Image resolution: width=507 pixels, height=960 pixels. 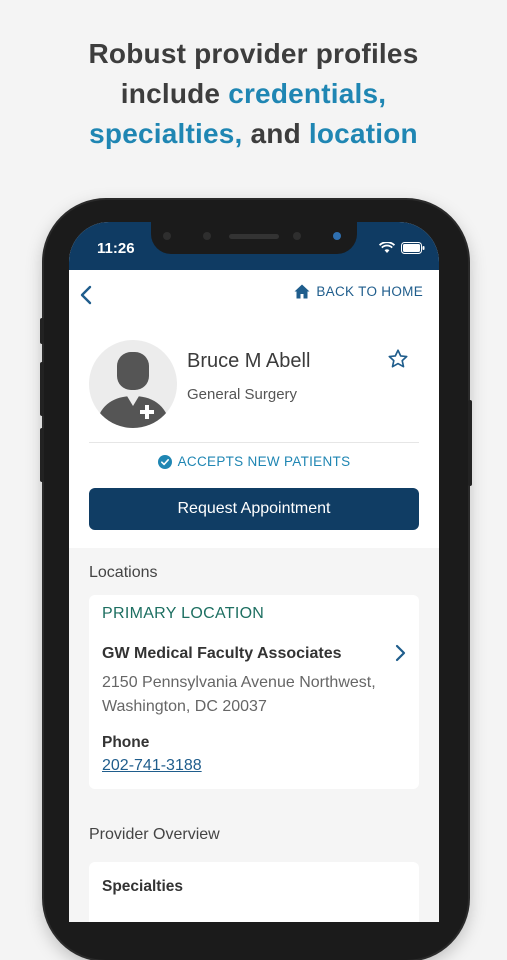 I want to click on location-details-button, so click(x=400, y=655).